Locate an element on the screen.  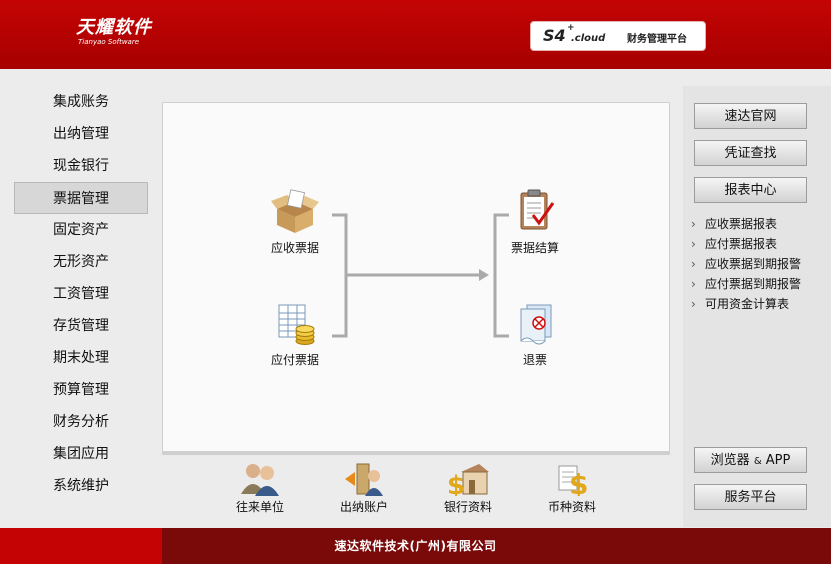
service-platform-button: 服务平台 is located at coordinates (750, 497).